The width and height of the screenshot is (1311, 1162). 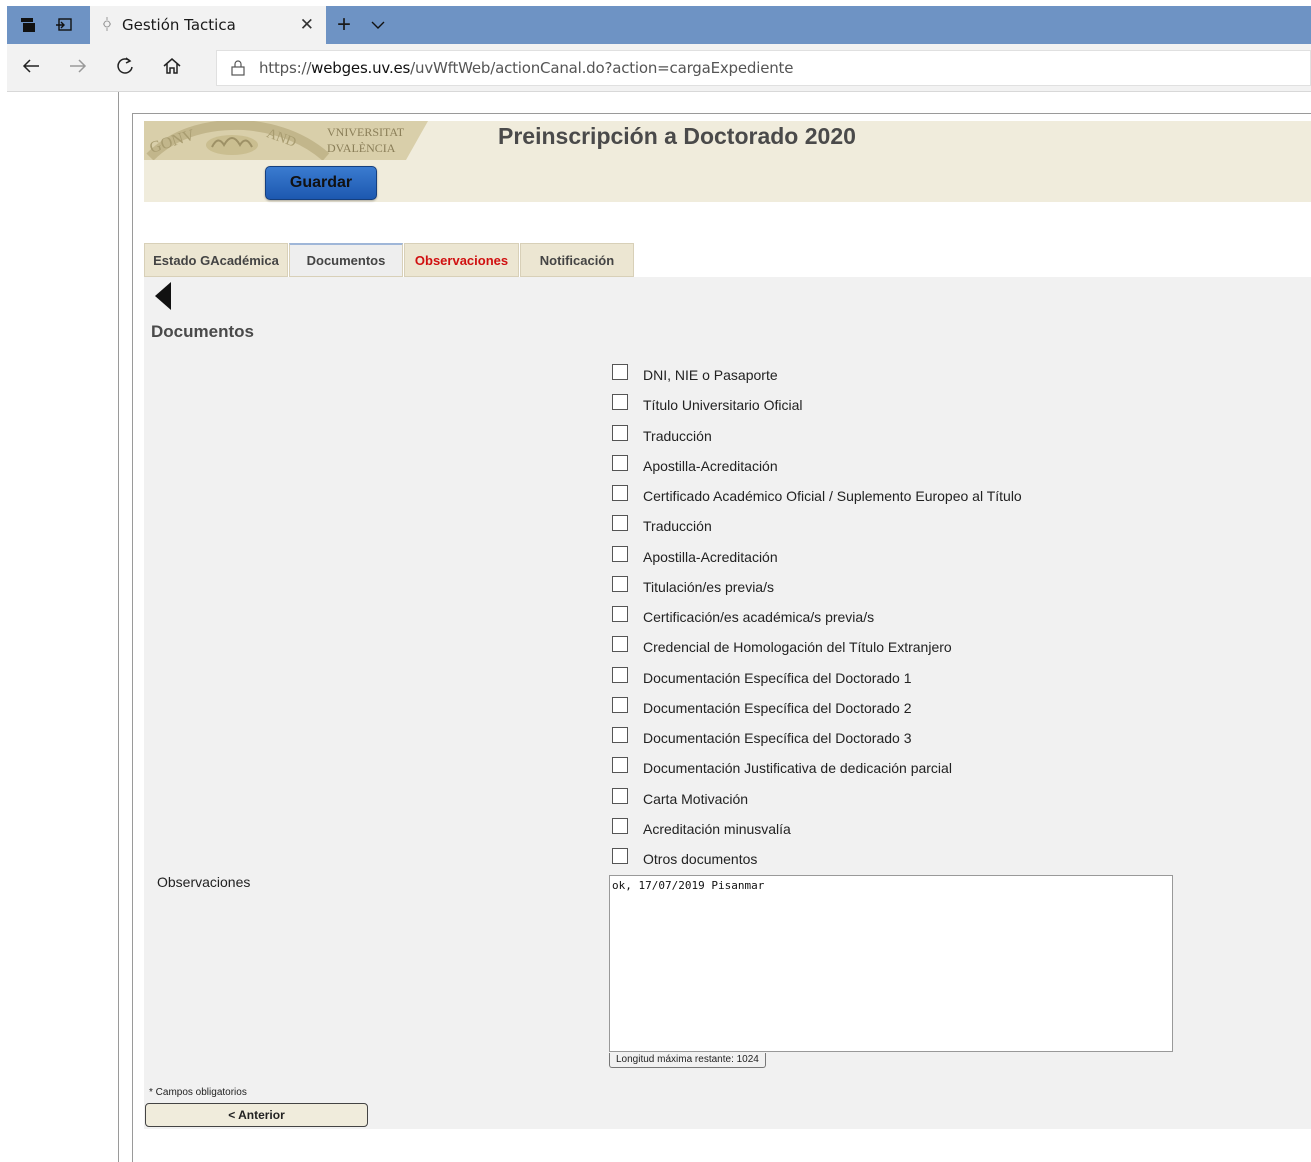 What do you see at coordinates (759, 617) in the screenshot?
I see `document-label: Certificación/es académica/s previa/s` at bounding box center [759, 617].